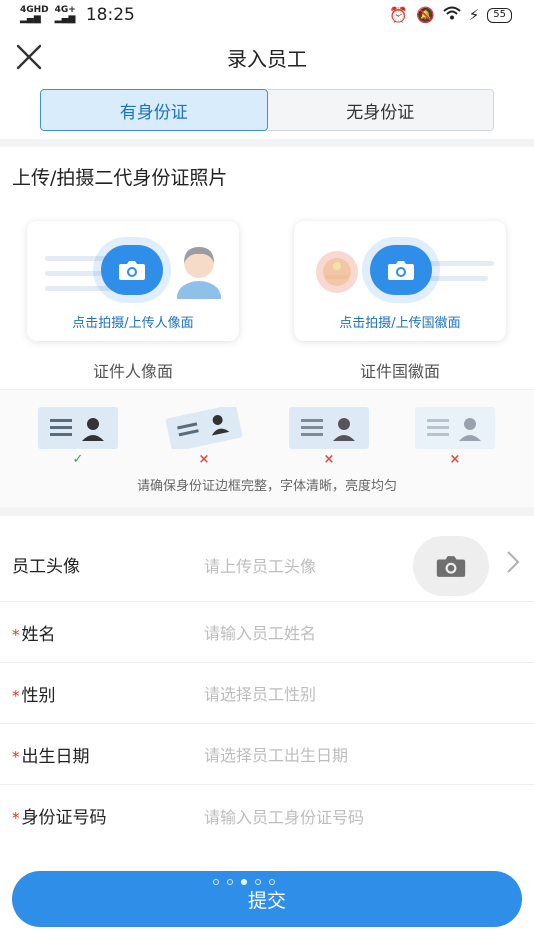  I want to click on birthdate-label-text: 出生日期, so click(55, 756).